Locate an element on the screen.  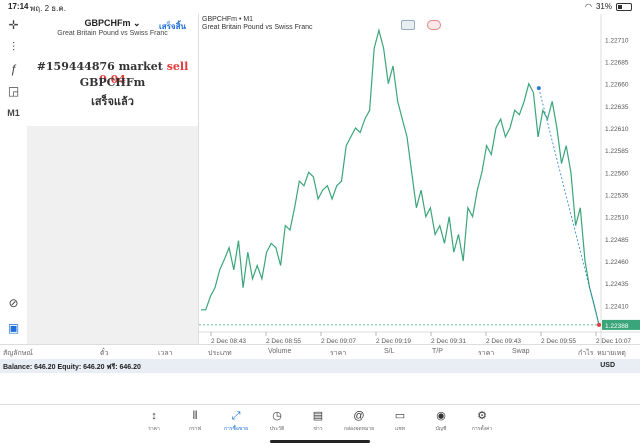
shapes-icon: ◲ is located at coordinates (13, 91).